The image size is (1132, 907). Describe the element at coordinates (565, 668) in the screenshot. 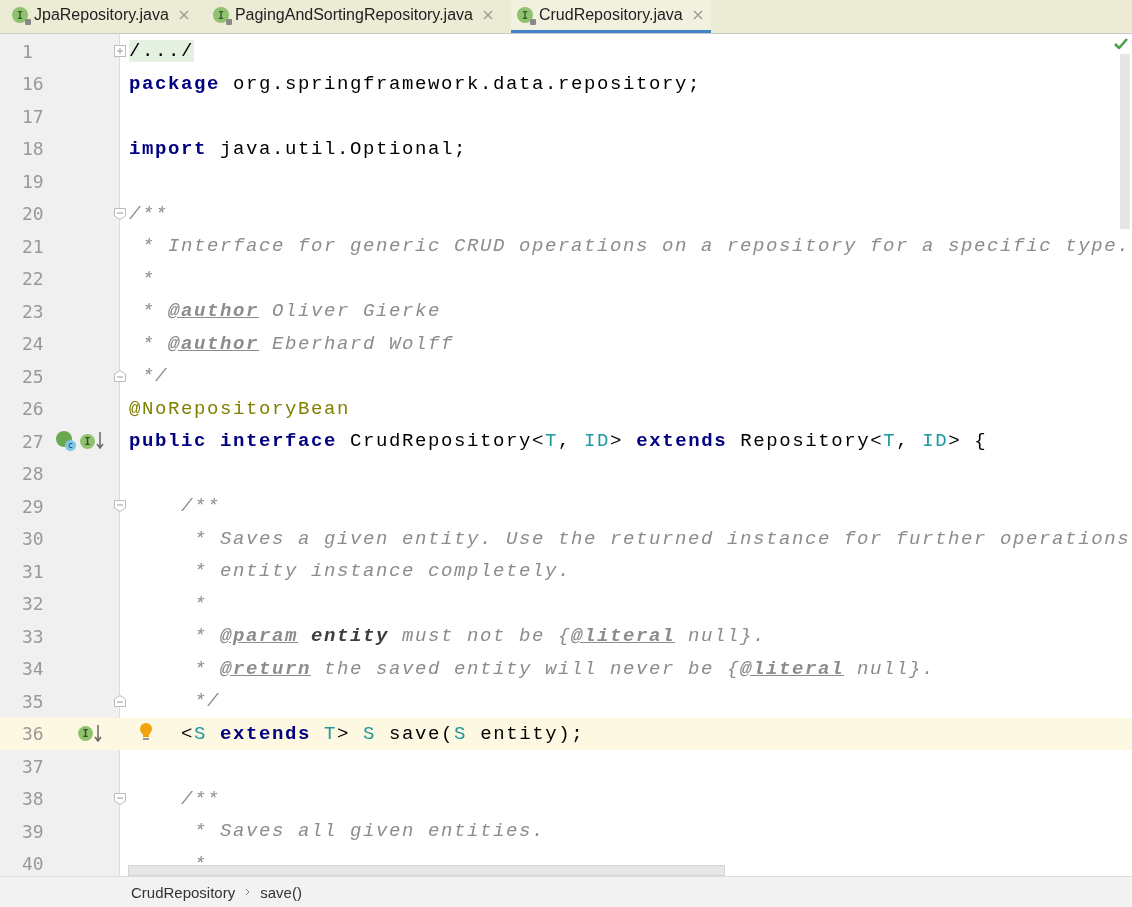

I see `code-line: * @return the saved entity will never be {@literal null}.` at that location.